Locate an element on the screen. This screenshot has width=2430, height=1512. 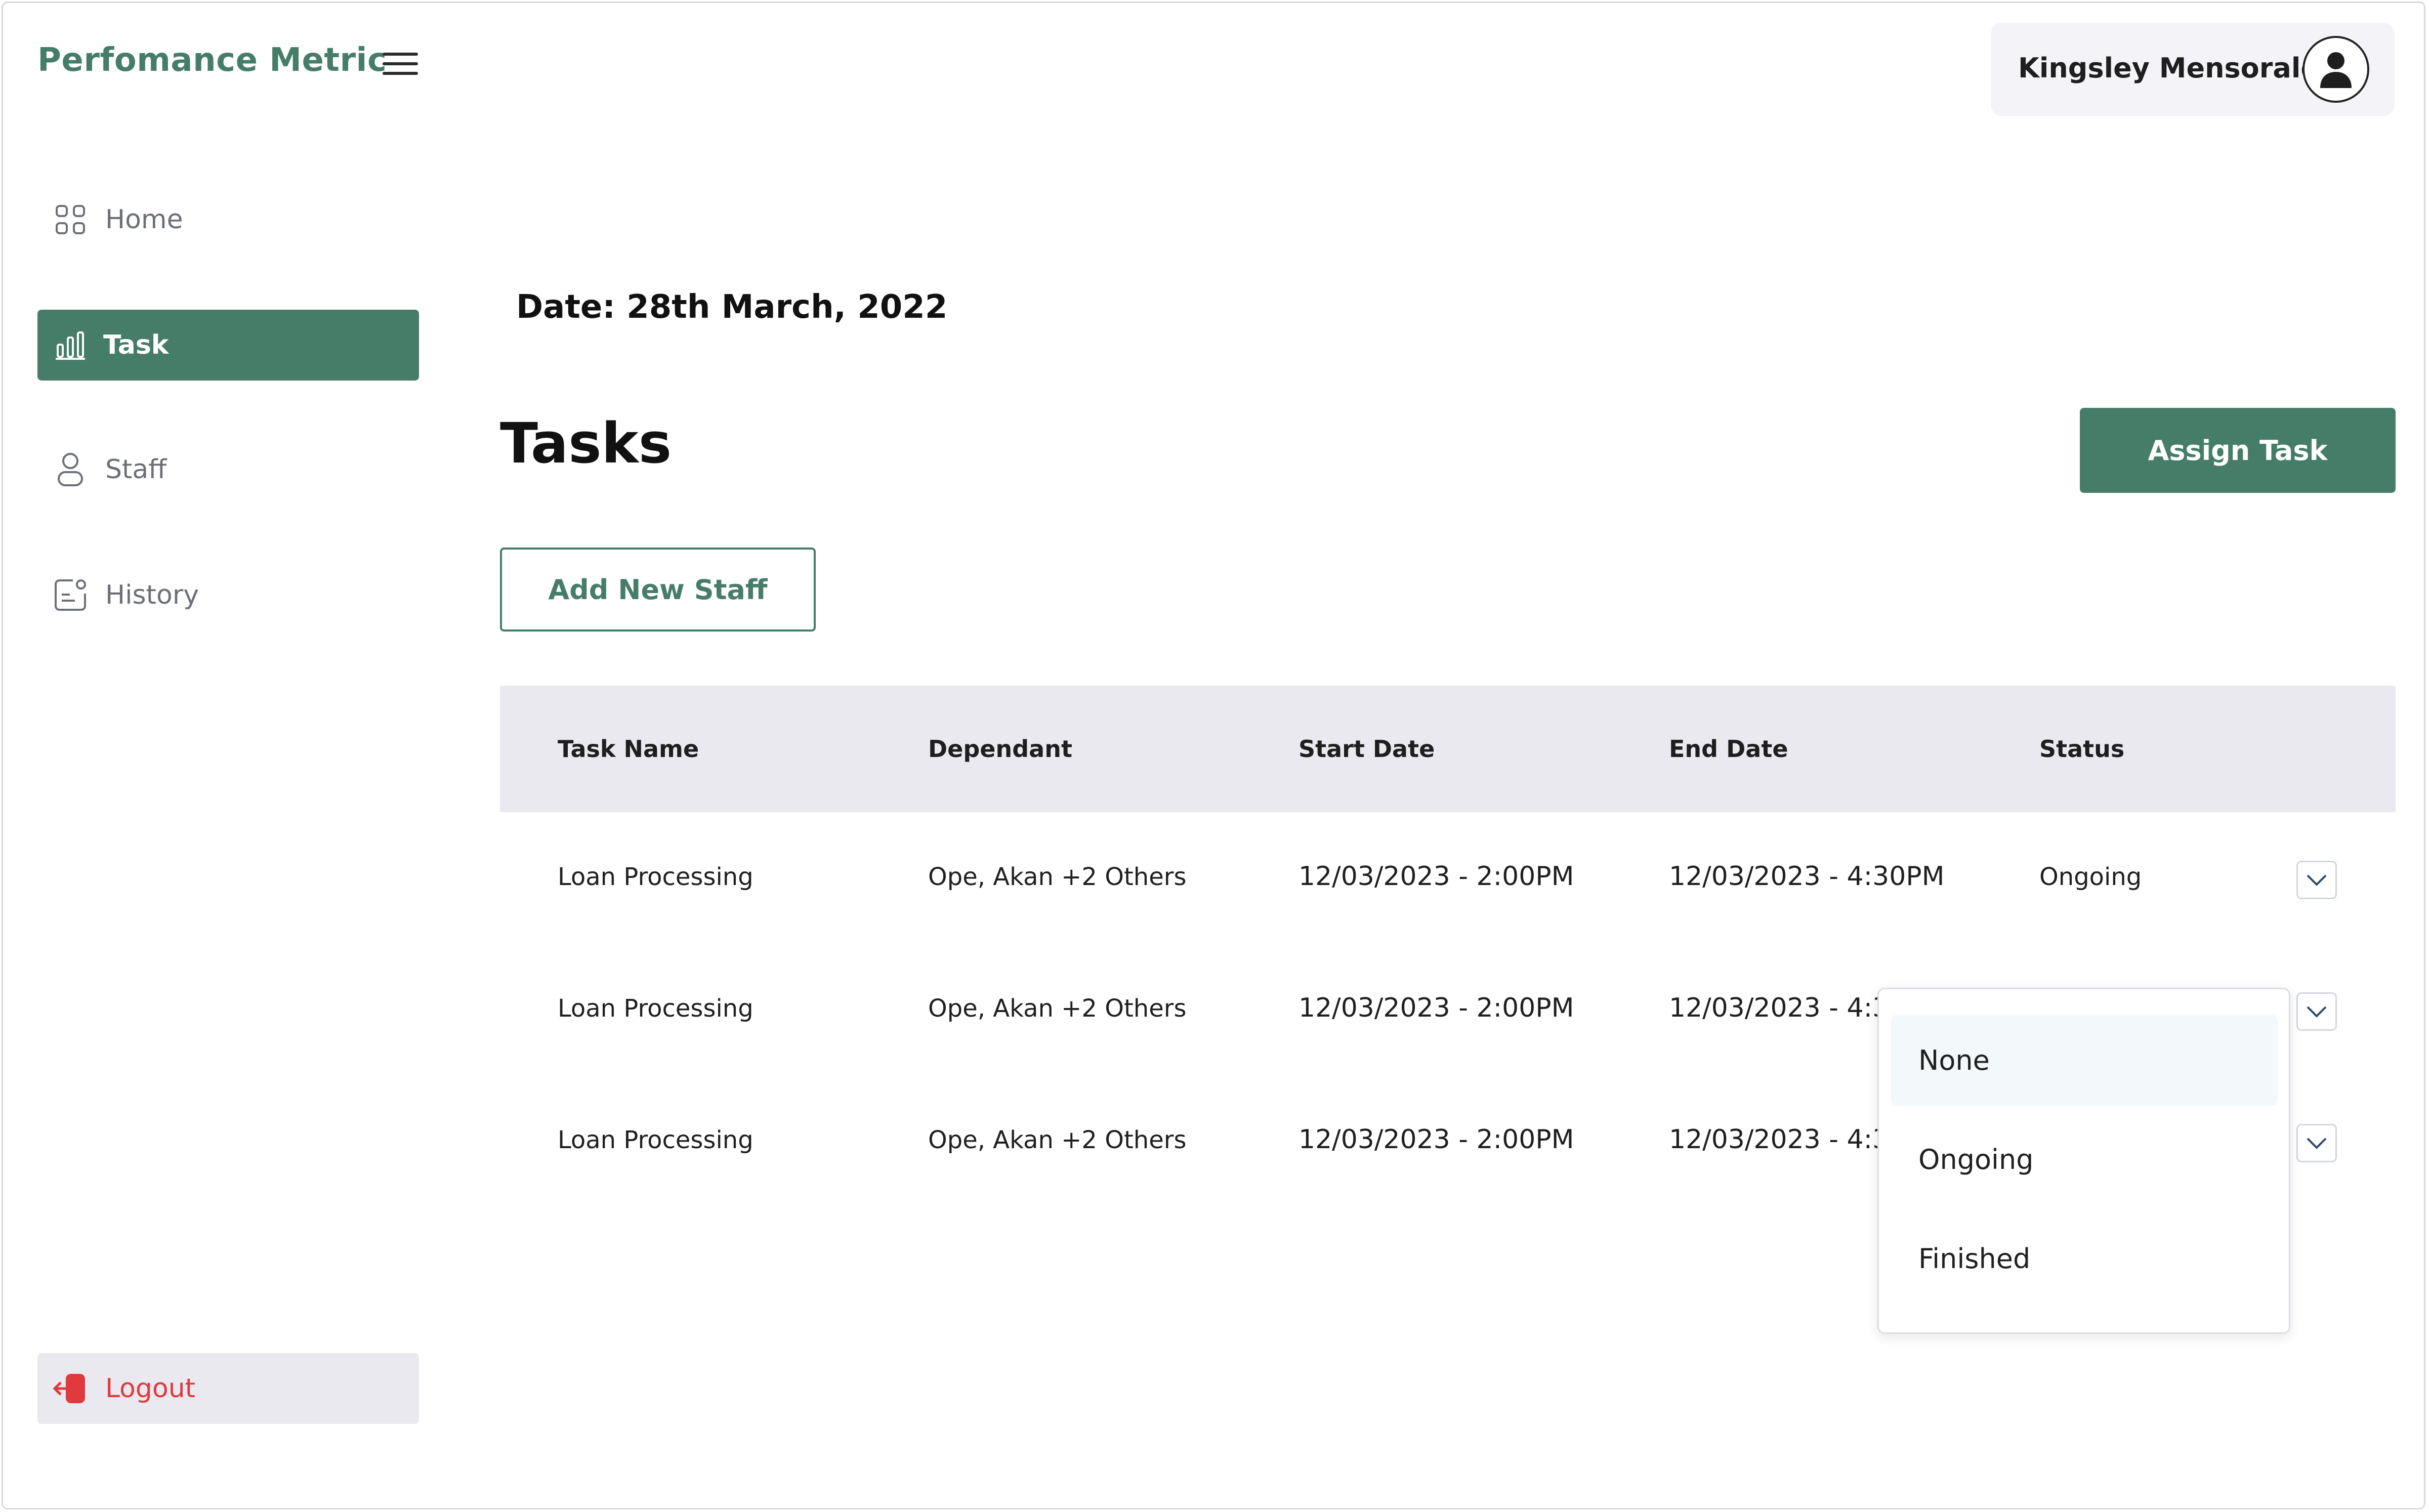
status-dropdown-menu: None Ongoing Finished is located at coordinates (2083, 1161).